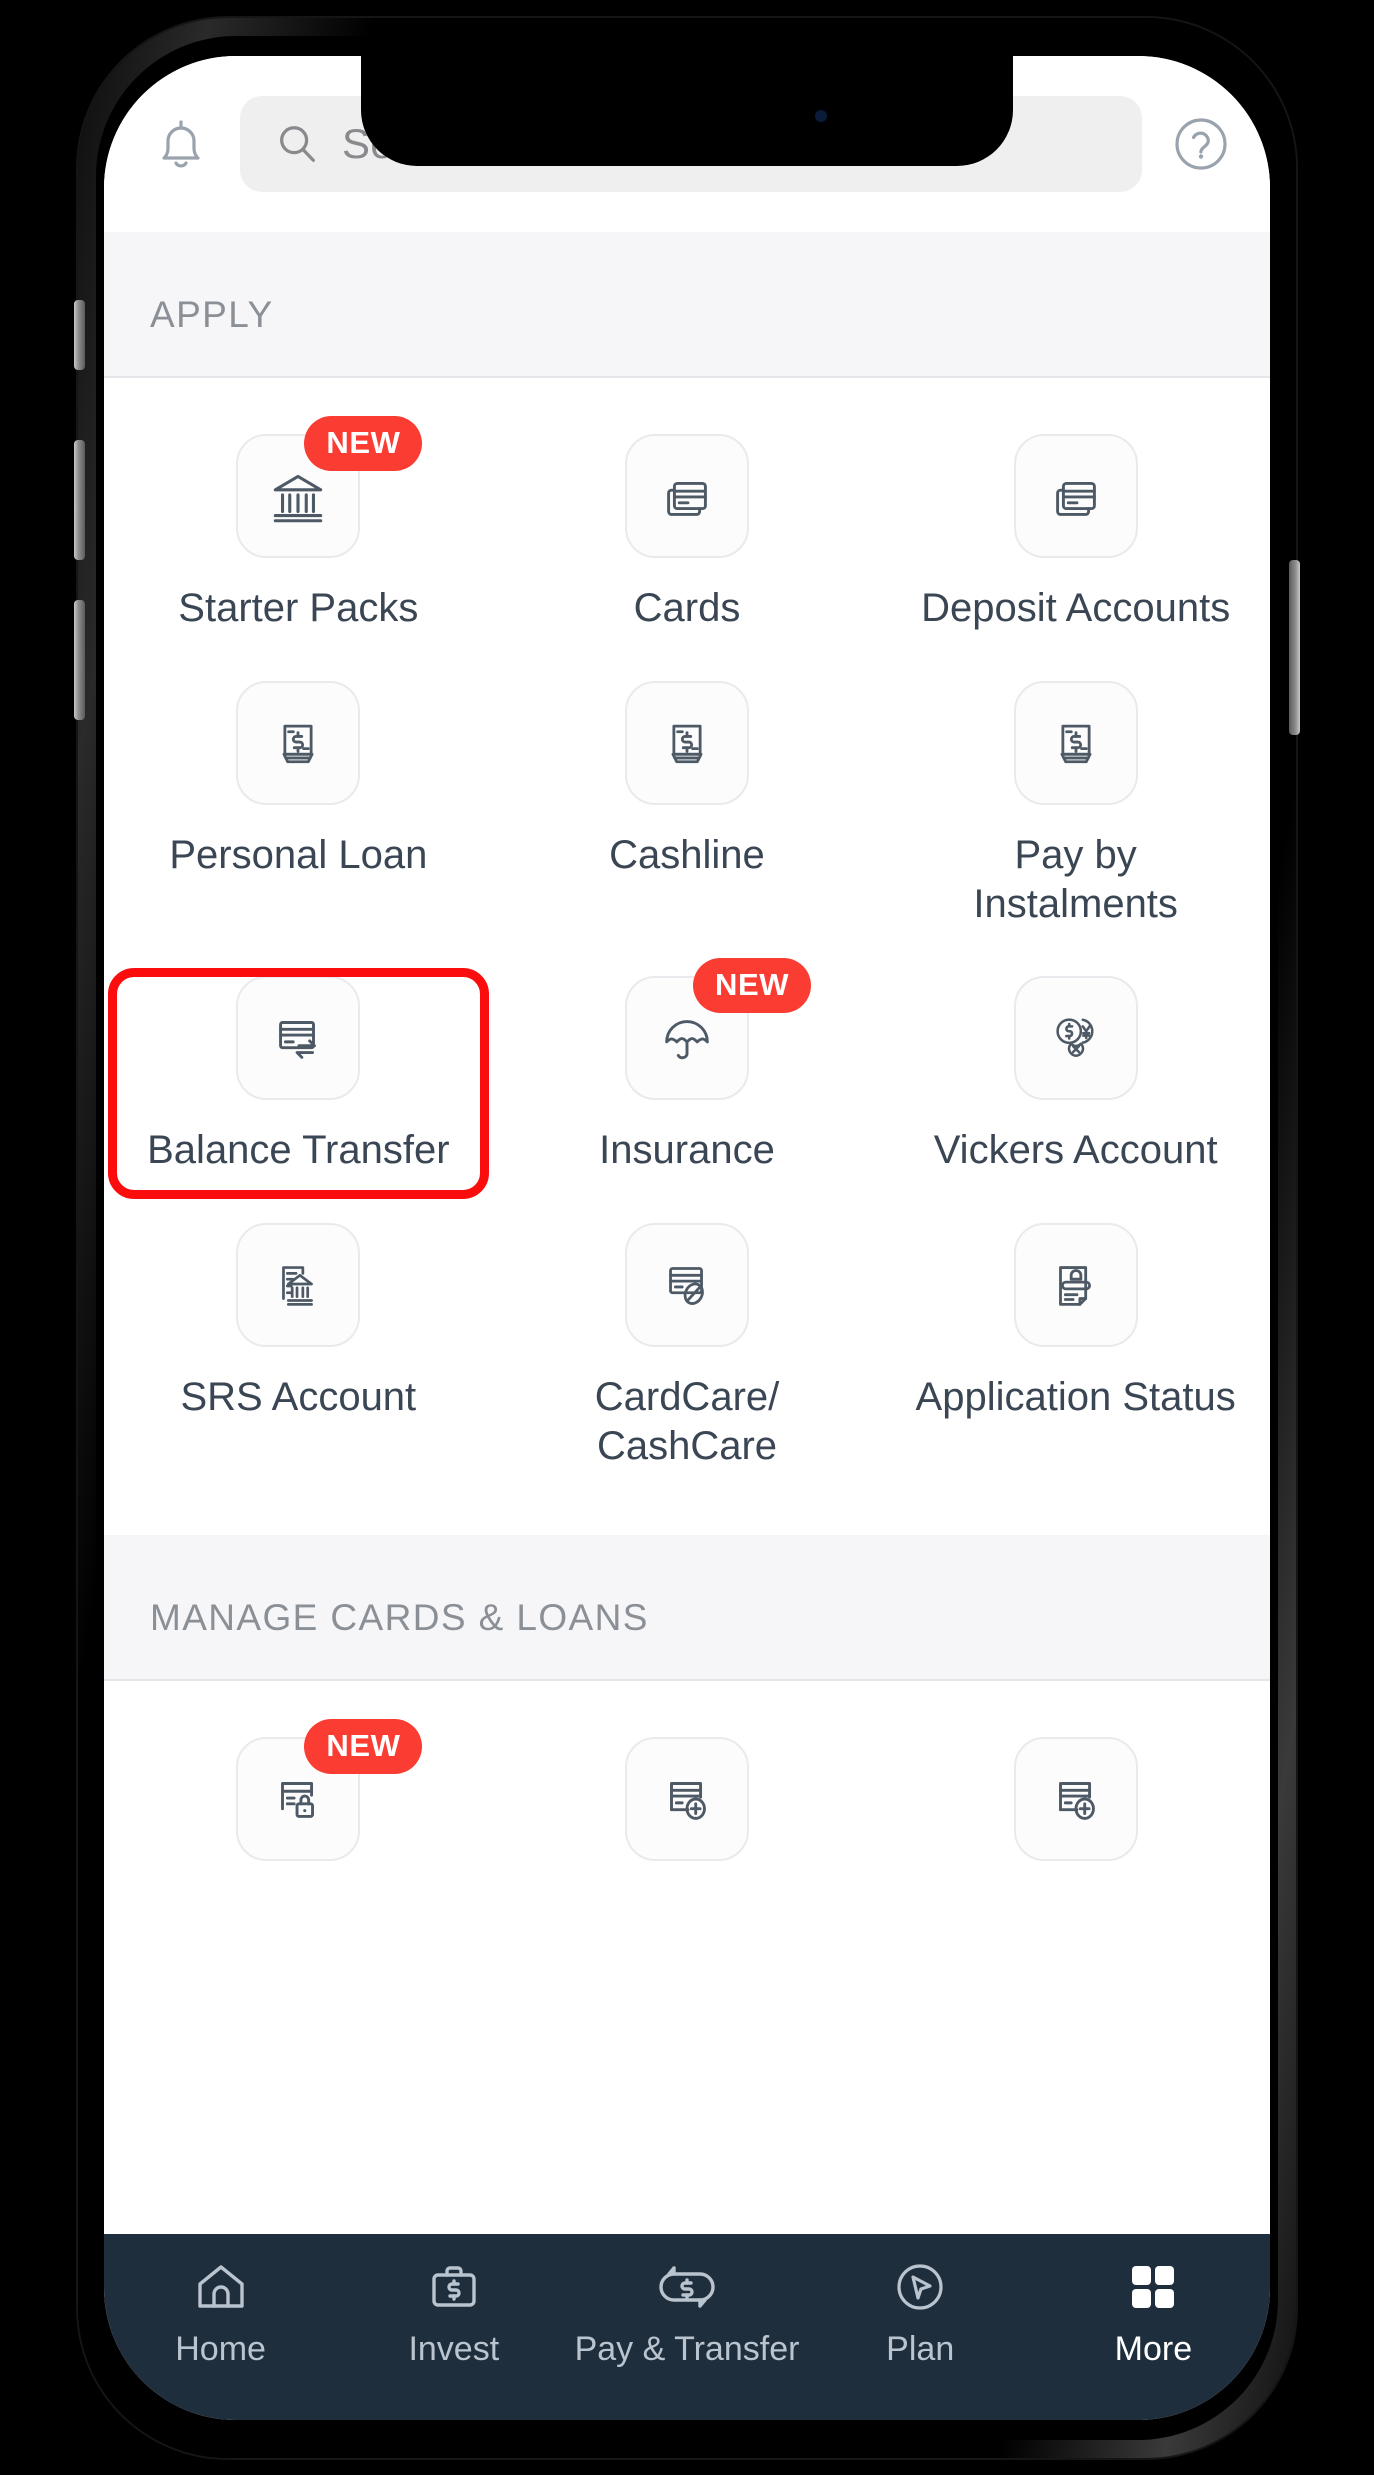 The height and width of the screenshot is (2475, 1374). Describe the element at coordinates (687, 1607) in the screenshot. I see `section-header-manage-cards-loans: MANAGE CARDS & LOANS` at that location.